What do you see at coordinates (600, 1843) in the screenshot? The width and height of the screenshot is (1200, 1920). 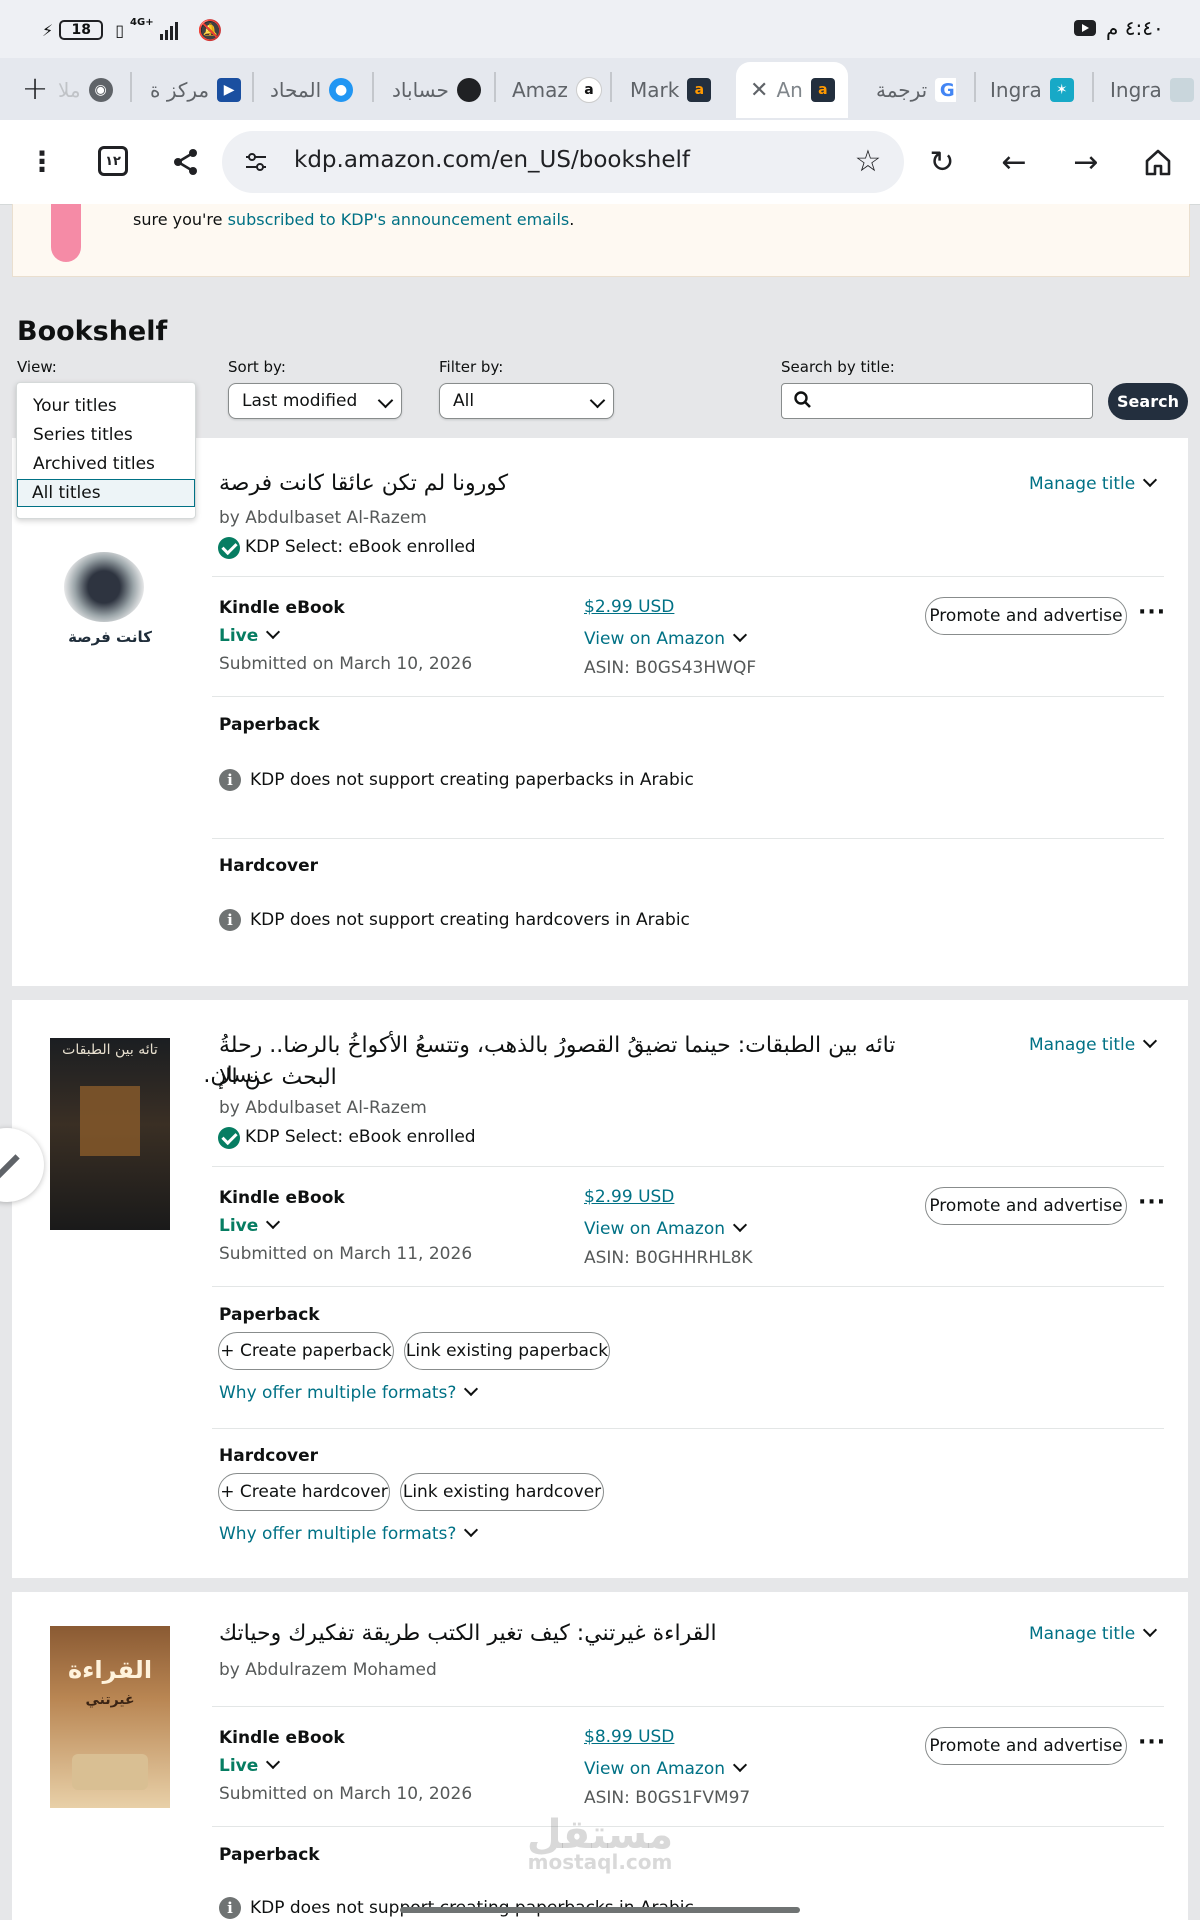 I see `watermark: مستقل mostaql.com` at bounding box center [600, 1843].